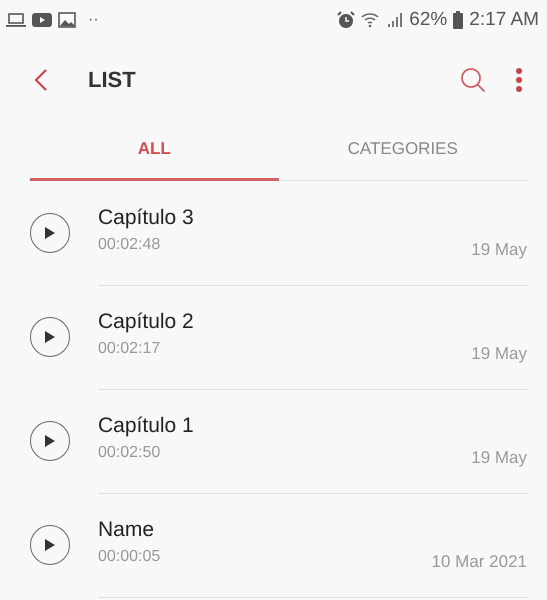  I want to click on signal-icon, so click(395, 20).